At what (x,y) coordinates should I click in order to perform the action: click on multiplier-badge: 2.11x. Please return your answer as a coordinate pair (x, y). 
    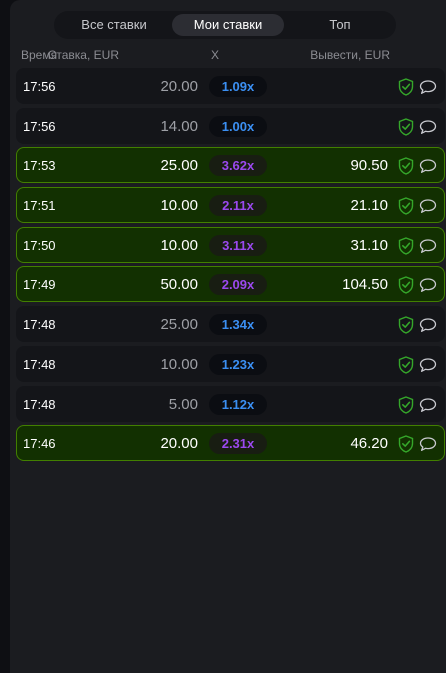
    Looking at the image, I should click on (238, 206).